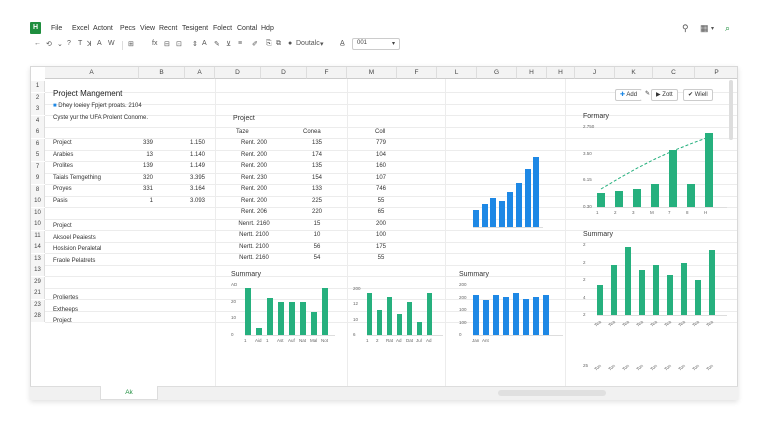 The height and width of the screenshot is (432, 768). What do you see at coordinates (217, 44) in the screenshot?
I see `paint-icon: ✎` at bounding box center [217, 44].